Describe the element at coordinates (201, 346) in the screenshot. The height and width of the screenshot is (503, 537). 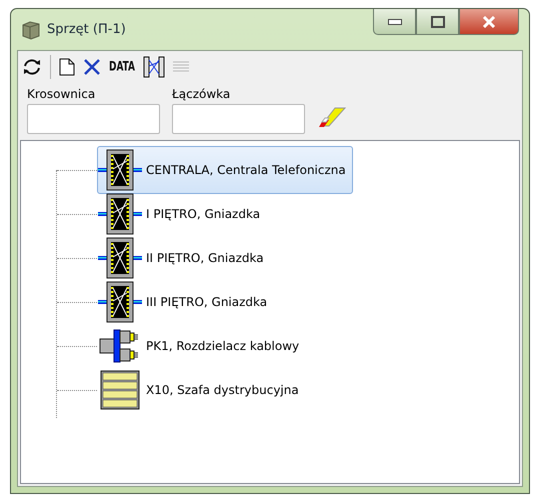
I see `tree-item: PK1, Rozdzielacz kablowy` at that location.